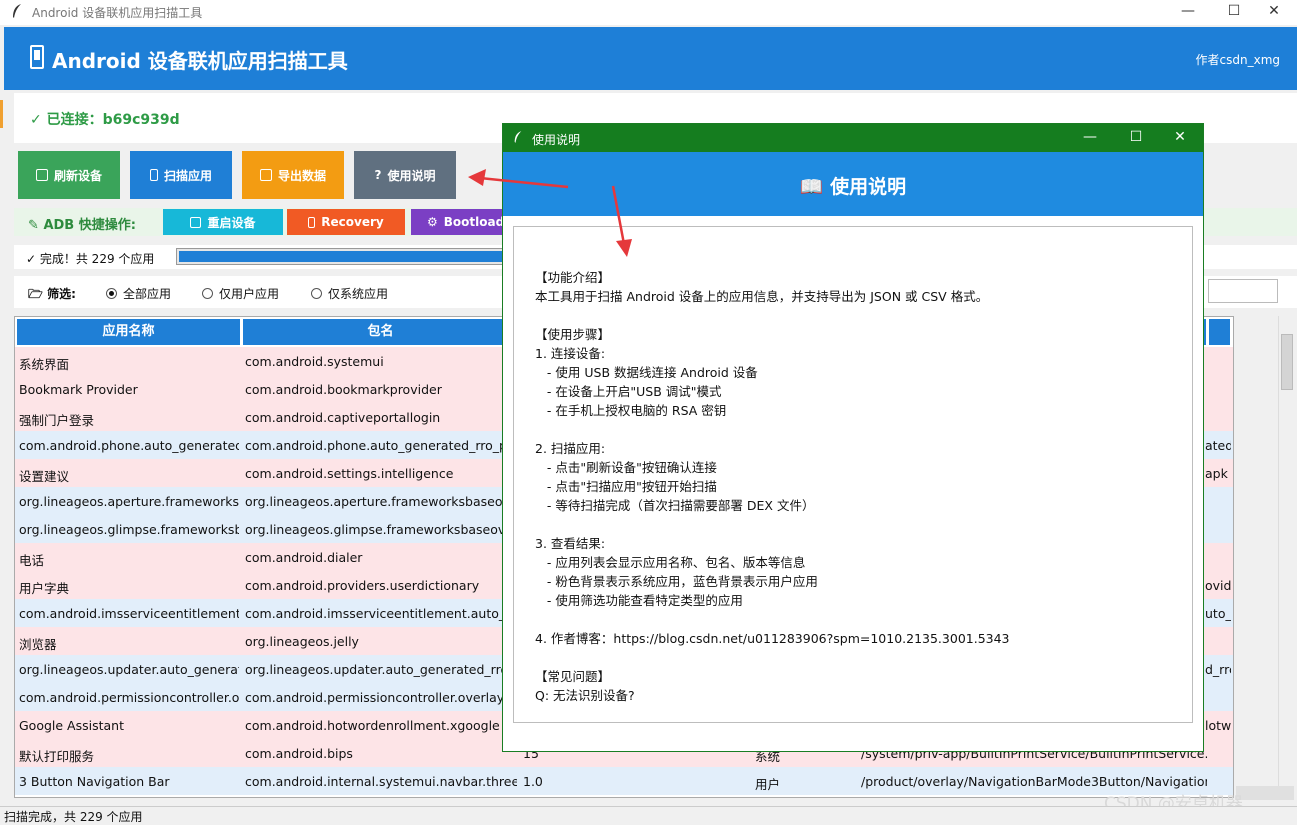 This screenshot has height=825, width=1297. What do you see at coordinates (432, 222) in the screenshot?
I see `gear-icon: ⚙` at bounding box center [432, 222].